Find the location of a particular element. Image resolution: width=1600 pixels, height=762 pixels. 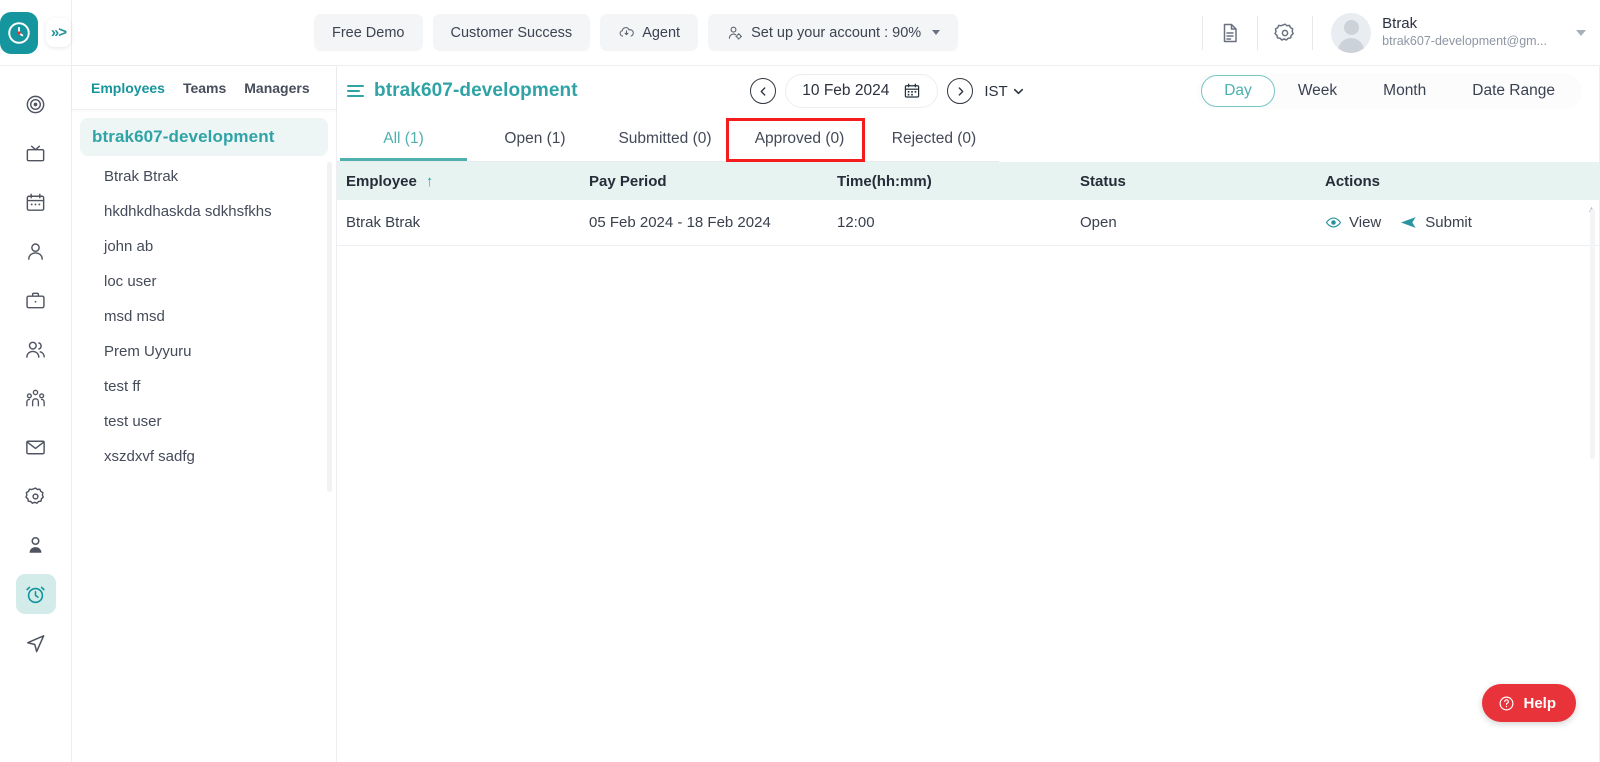

list-item: test user is located at coordinates (204, 421).